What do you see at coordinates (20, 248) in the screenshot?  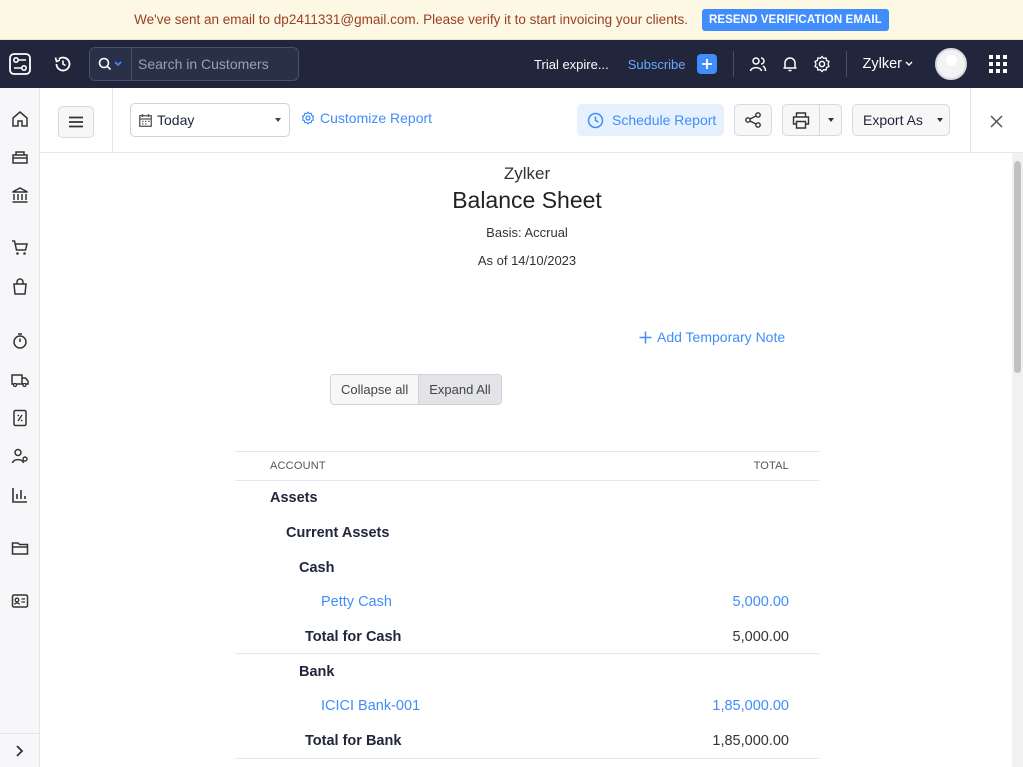 I see `sales-icon` at bounding box center [20, 248].